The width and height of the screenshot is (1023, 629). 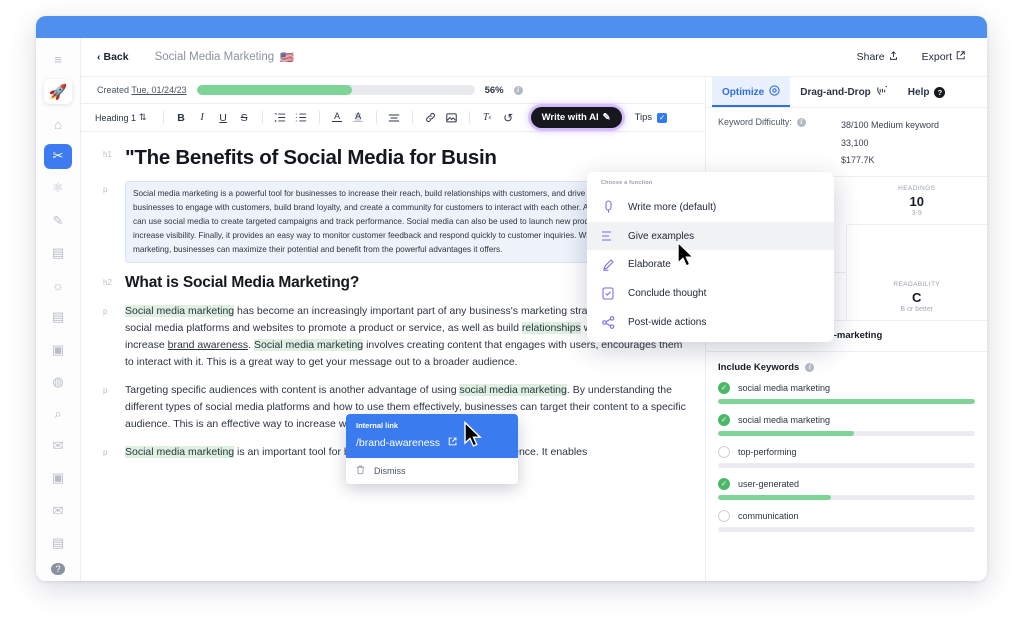 I want to click on sidebar-document-icon: ▤, so click(x=58, y=252).